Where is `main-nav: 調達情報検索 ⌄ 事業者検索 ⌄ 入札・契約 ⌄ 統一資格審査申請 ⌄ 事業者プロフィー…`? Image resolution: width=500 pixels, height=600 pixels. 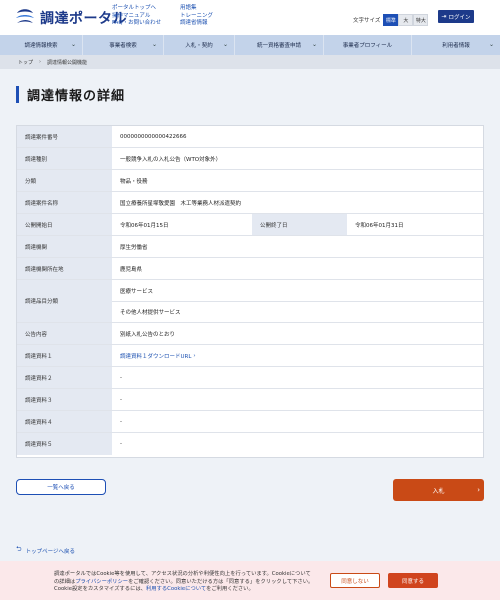 main-nav: 調達情報検索 ⌄ 事業者検索 ⌄ 入札・契約 ⌄ 統一資格審査申請 ⌄ 事業者プロフィー… is located at coordinates (250, 45).